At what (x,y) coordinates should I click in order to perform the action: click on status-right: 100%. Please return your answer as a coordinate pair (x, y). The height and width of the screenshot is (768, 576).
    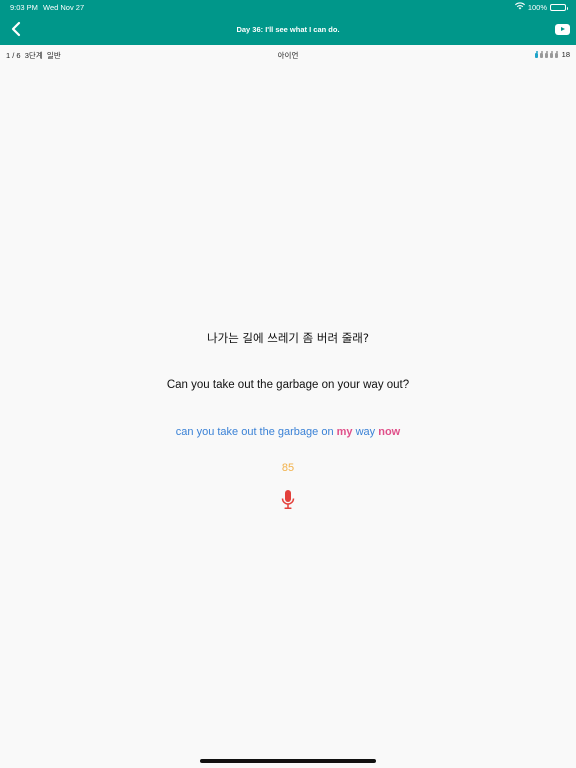
    Looking at the image, I should click on (541, 7).